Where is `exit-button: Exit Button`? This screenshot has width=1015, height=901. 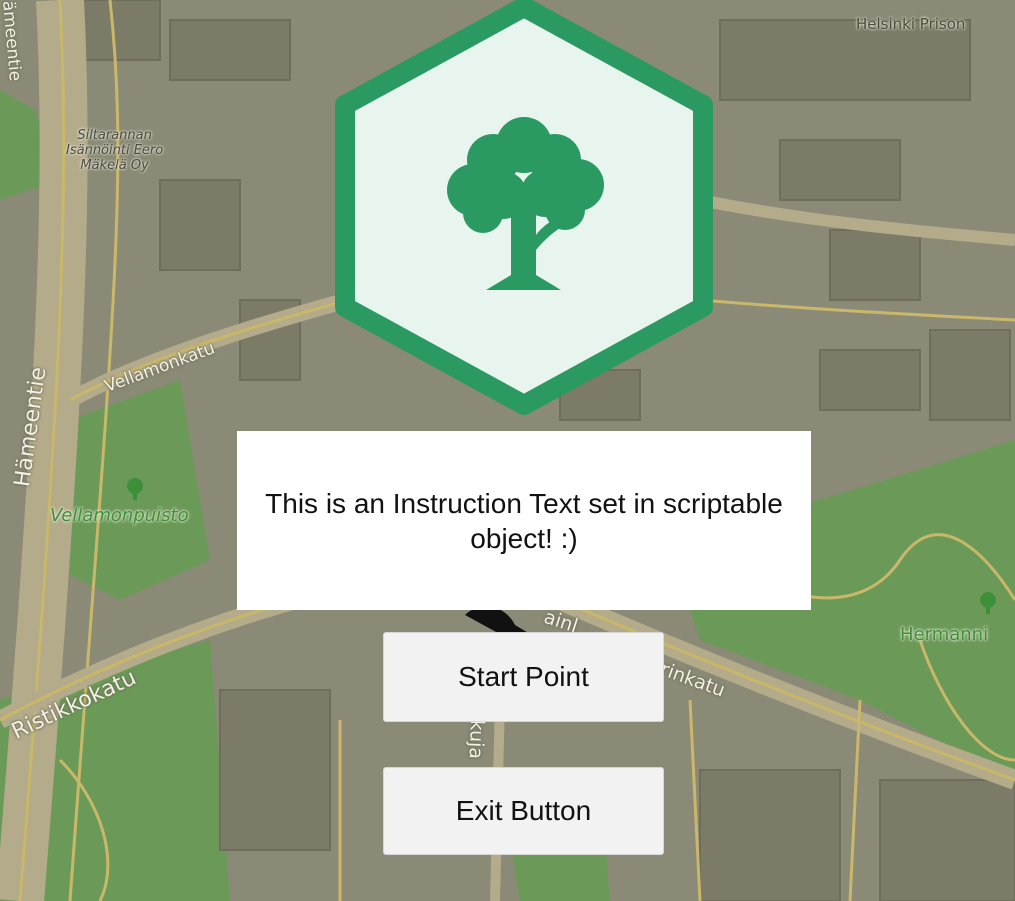
exit-button: Exit Button is located at coordinates (523, 811).